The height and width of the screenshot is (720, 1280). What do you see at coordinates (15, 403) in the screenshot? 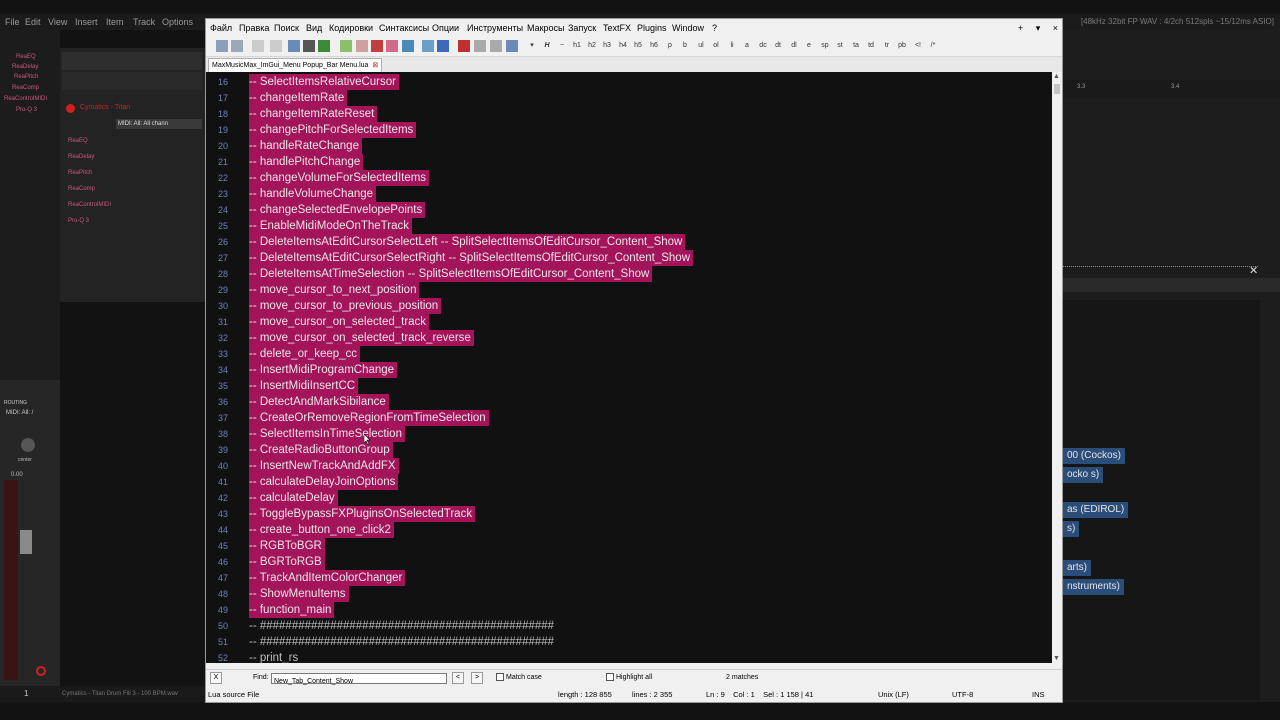
I see `routing-label: ROUTING` at bounding box center [15, 403].